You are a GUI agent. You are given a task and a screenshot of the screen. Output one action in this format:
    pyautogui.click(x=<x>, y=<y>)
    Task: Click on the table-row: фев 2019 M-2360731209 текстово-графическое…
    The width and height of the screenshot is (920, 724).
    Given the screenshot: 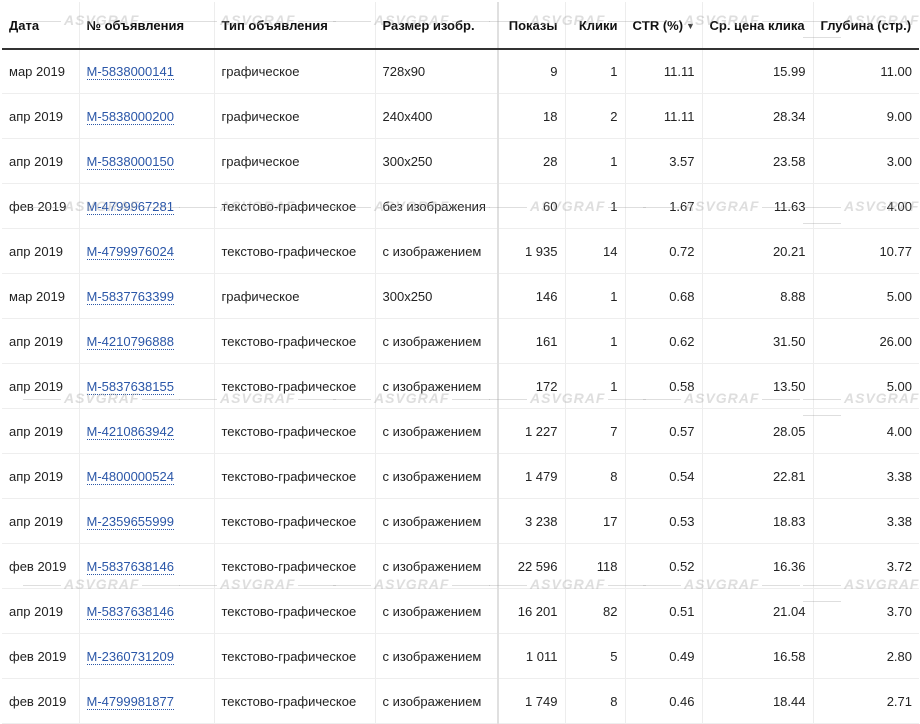 What is the action you would take?
    pyautogui.click(x=460, y=656)
    